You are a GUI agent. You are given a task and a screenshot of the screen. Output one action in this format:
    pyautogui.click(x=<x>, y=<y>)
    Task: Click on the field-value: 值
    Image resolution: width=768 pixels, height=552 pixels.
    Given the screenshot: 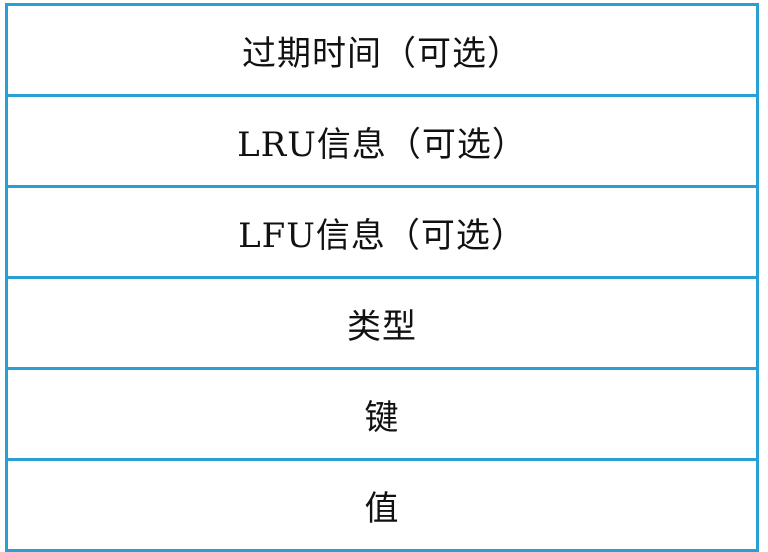 What is the action you would take?
    pyautogui.click(x=382, y=508)
    